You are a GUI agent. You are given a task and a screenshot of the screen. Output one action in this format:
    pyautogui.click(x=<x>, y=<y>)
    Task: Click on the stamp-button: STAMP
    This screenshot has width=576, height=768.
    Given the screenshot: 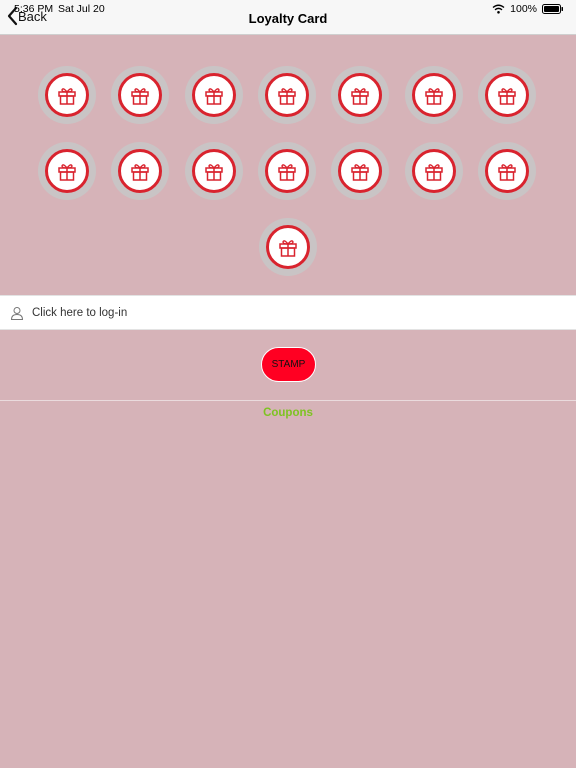 What is the action you would take?
    pyautogui.click(x=288, y=364)
    